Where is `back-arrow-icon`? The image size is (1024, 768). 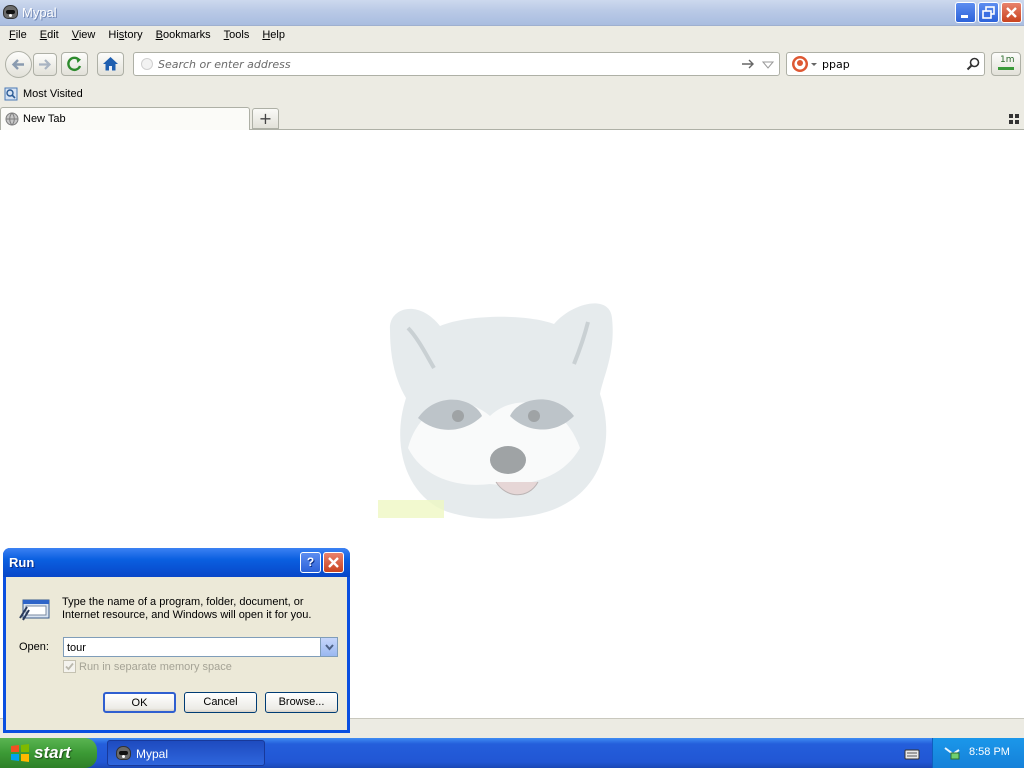
back-arrow-icon is located at coordinates (17, 64).